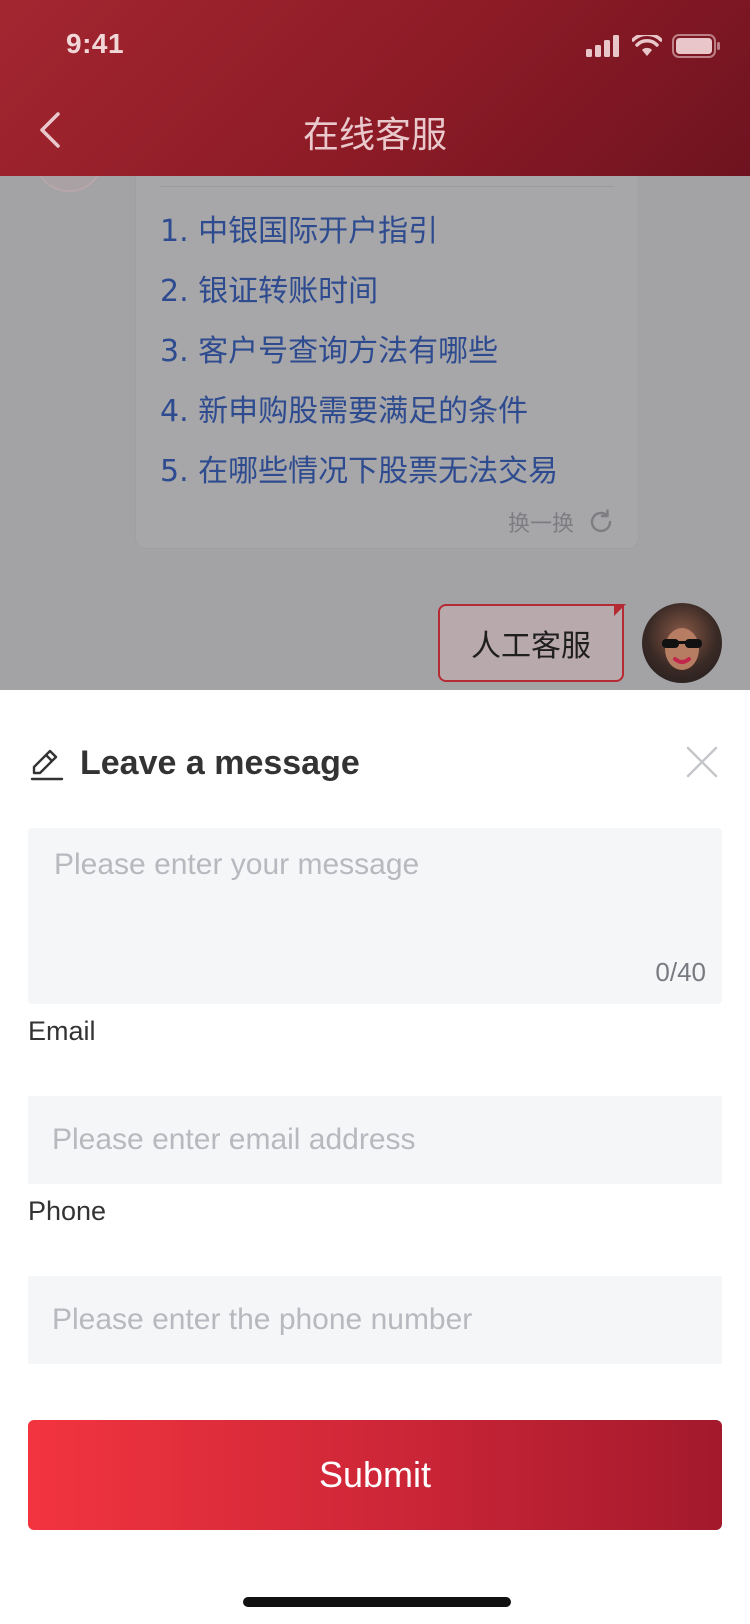 The width and height of the screenshot is (750, 1624). Describe the element at coordinates (374, 134) in the screenshot. I see `page-title: 在线客服` at that location.